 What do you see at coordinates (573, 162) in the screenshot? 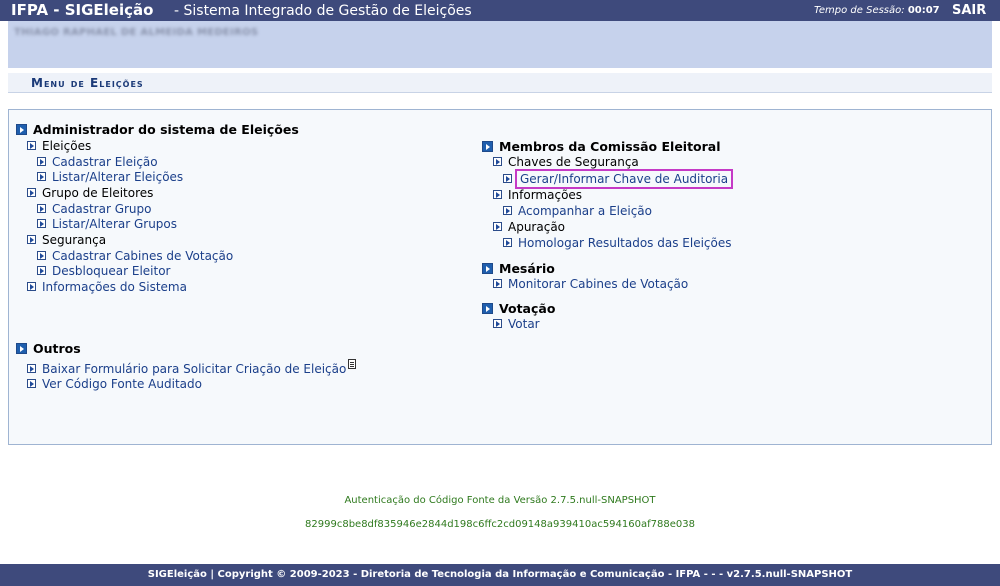
I see `group-chaves-label: Chaves de Segurança` at bounding box center [573, 162].